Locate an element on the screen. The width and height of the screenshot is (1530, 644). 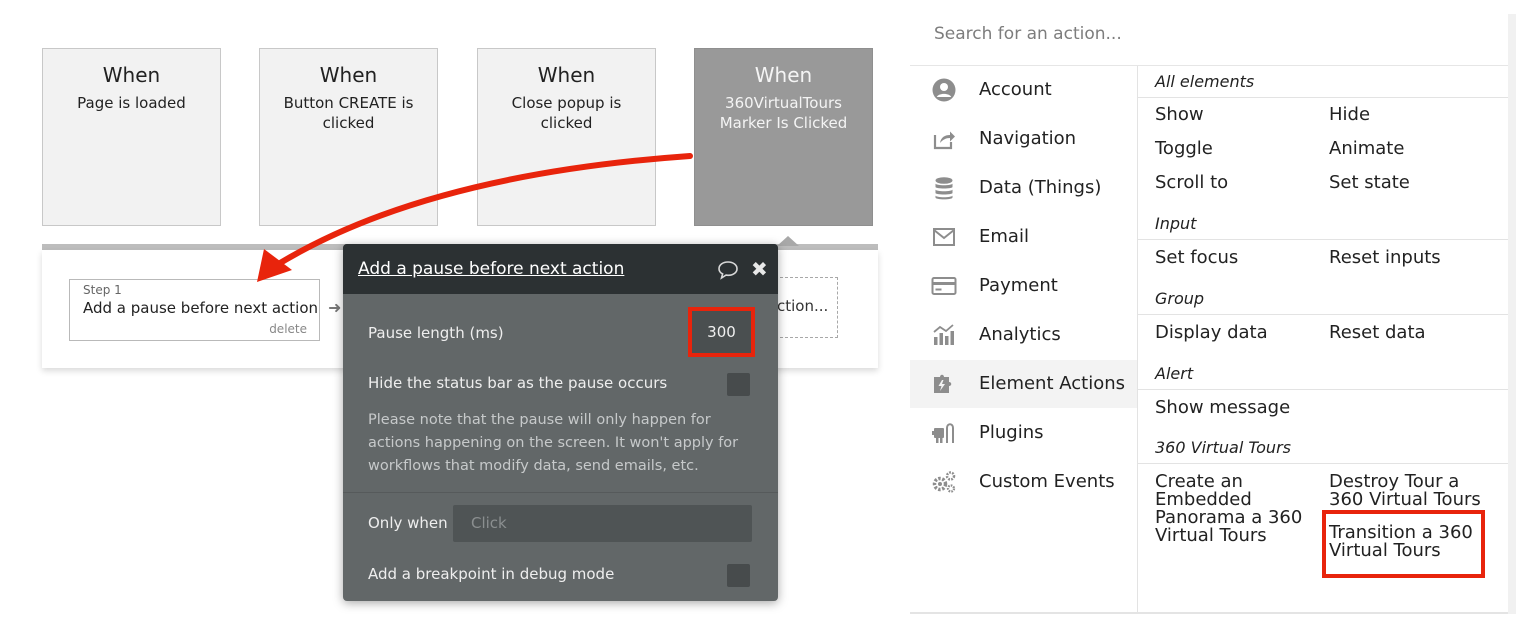
scrollbar is located at coordinates (1512, 314).